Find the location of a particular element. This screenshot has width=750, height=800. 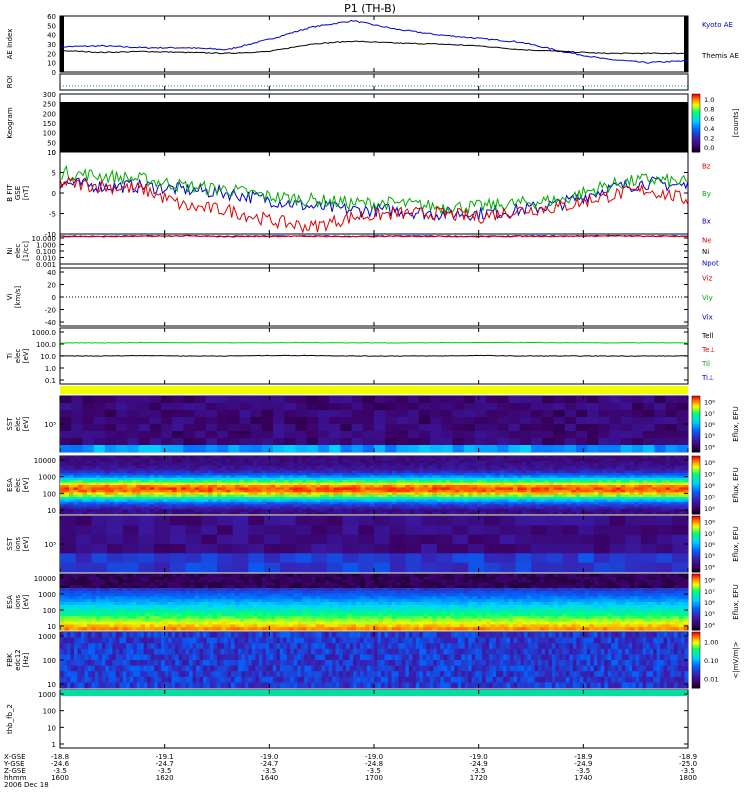

colorbar-tick-sste: 10⁸ is located at coordinates (709, 403).